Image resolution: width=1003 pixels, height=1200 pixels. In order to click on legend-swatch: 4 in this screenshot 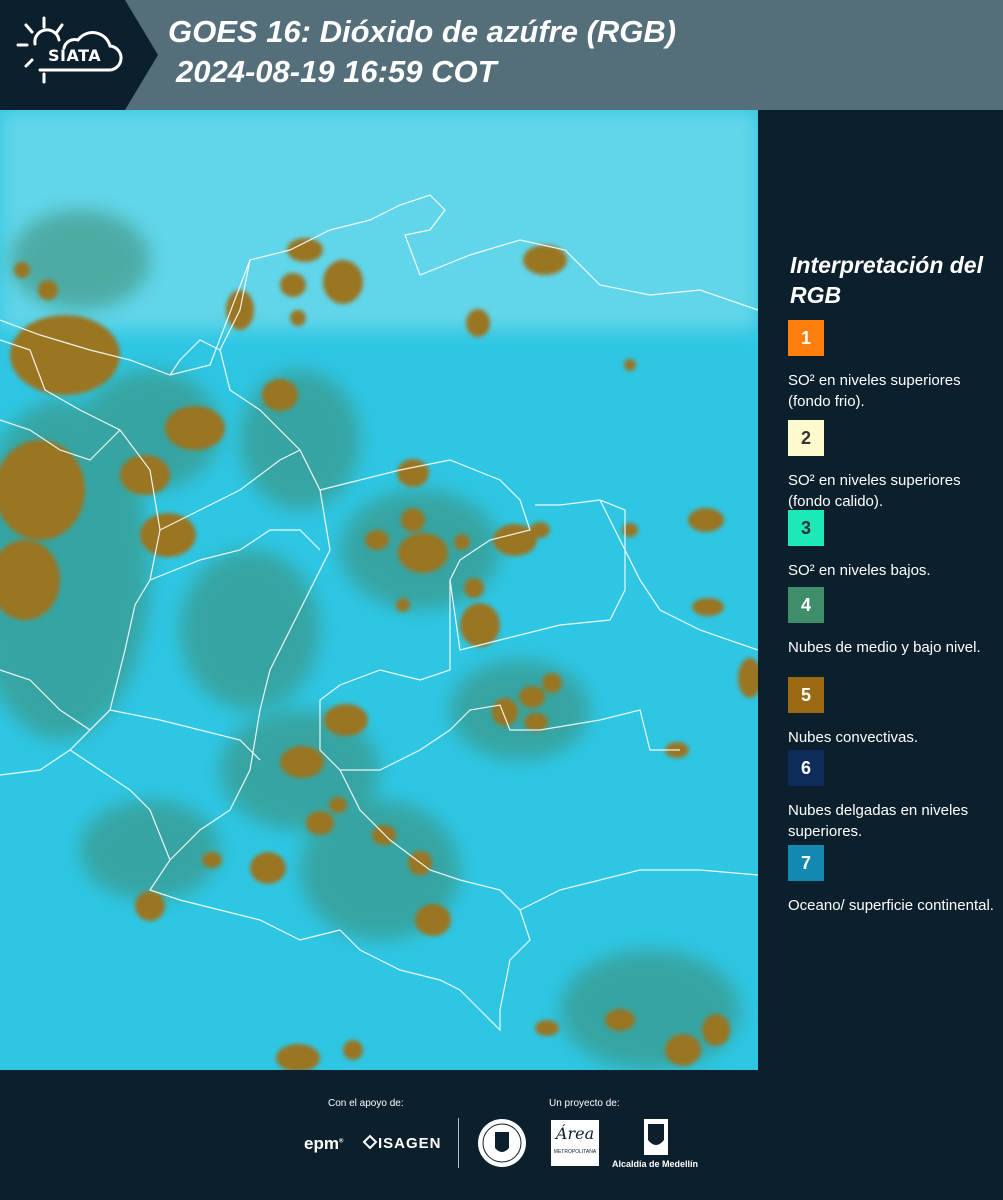, I will do `click(806, 605)`.